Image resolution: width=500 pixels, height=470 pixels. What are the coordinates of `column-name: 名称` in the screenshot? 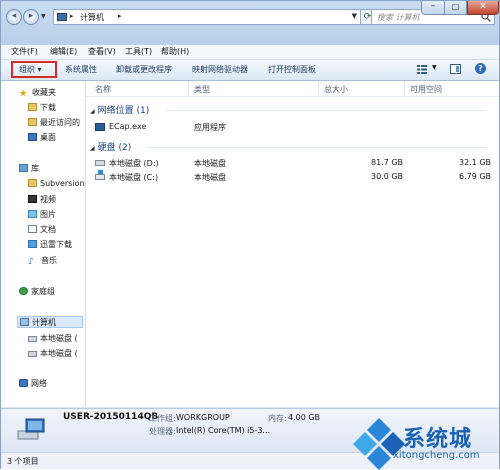 It's located at (103, 89).